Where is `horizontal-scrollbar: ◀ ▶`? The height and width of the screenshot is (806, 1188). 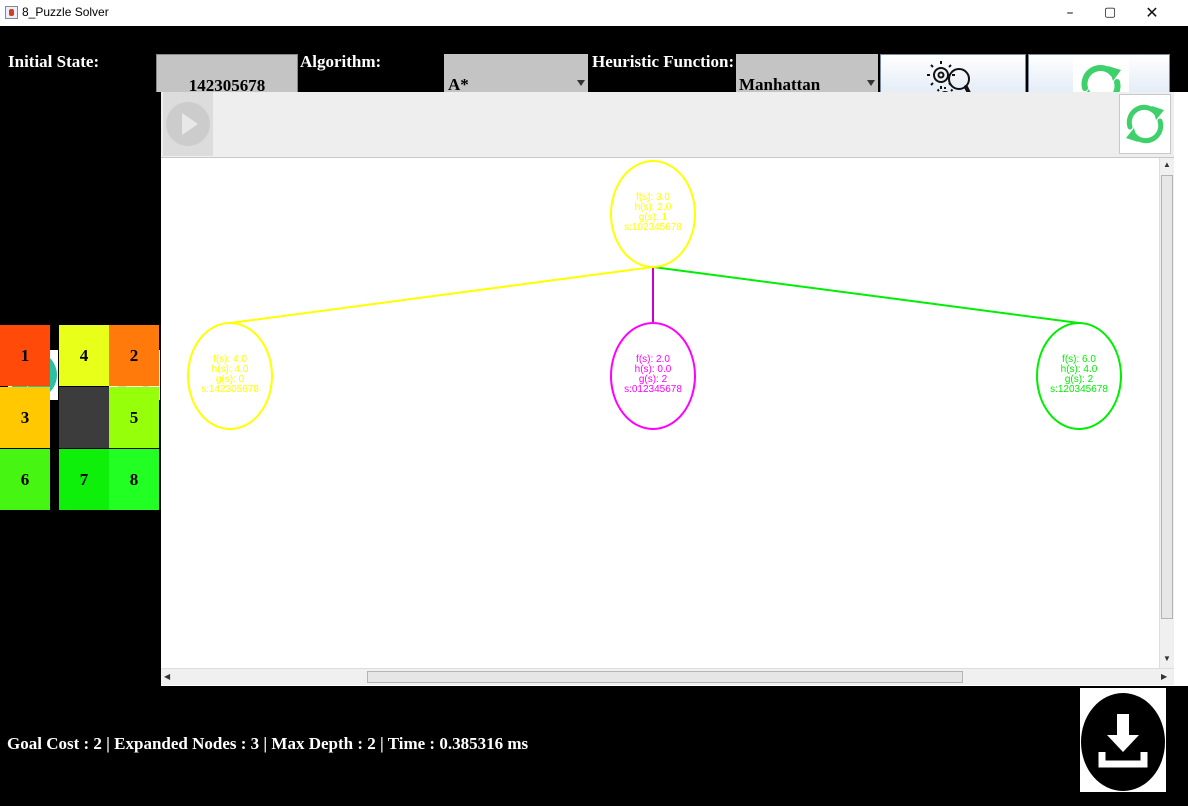
horizontal-scrollbar: ◀ ▶ is located at coordinates (667, 676).